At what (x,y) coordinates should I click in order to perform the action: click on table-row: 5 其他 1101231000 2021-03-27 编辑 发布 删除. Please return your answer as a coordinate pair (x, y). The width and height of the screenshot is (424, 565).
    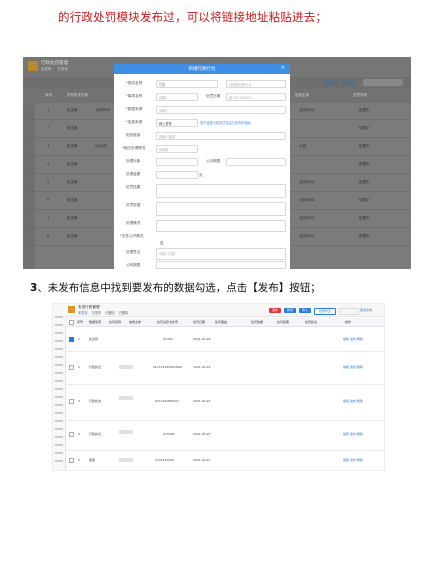
    Looking at the image, I should click on (224, 460).